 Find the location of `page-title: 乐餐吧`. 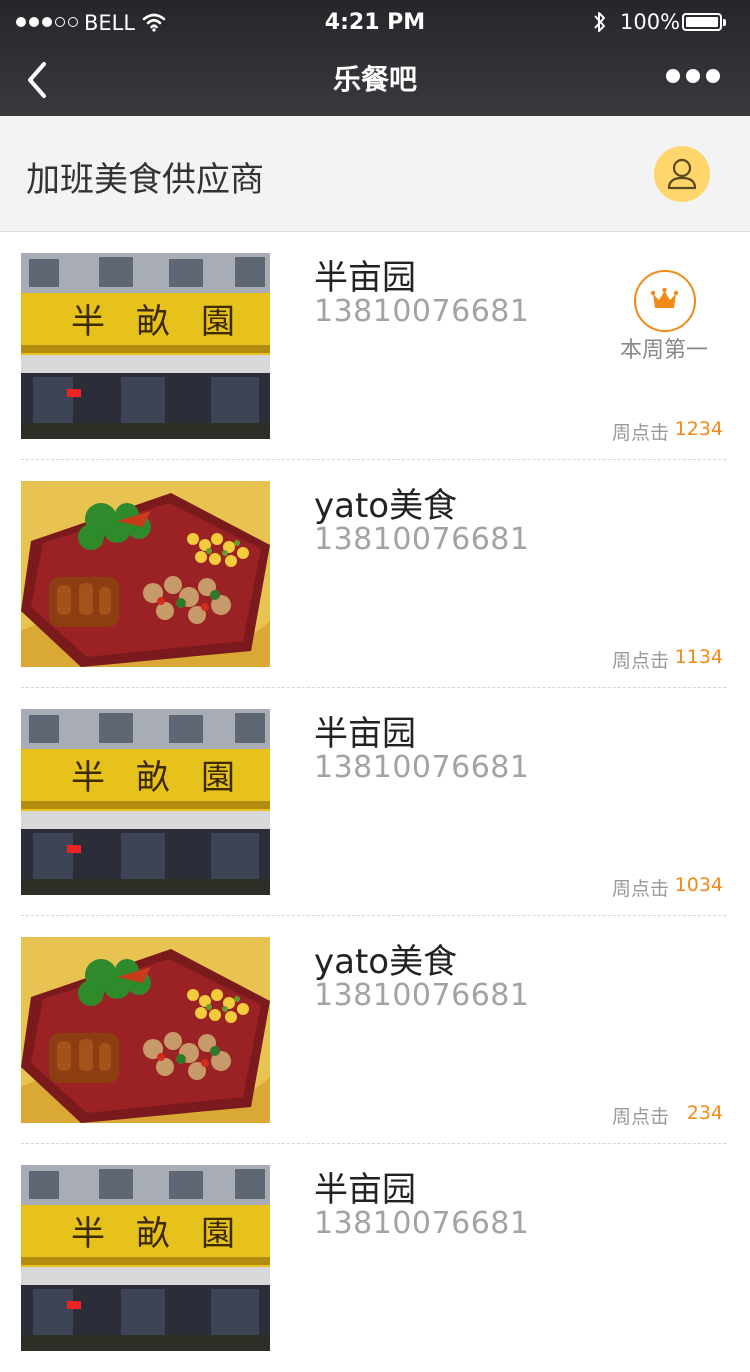

page-title: 乐餐吧 is located at coordinates (374, 79).